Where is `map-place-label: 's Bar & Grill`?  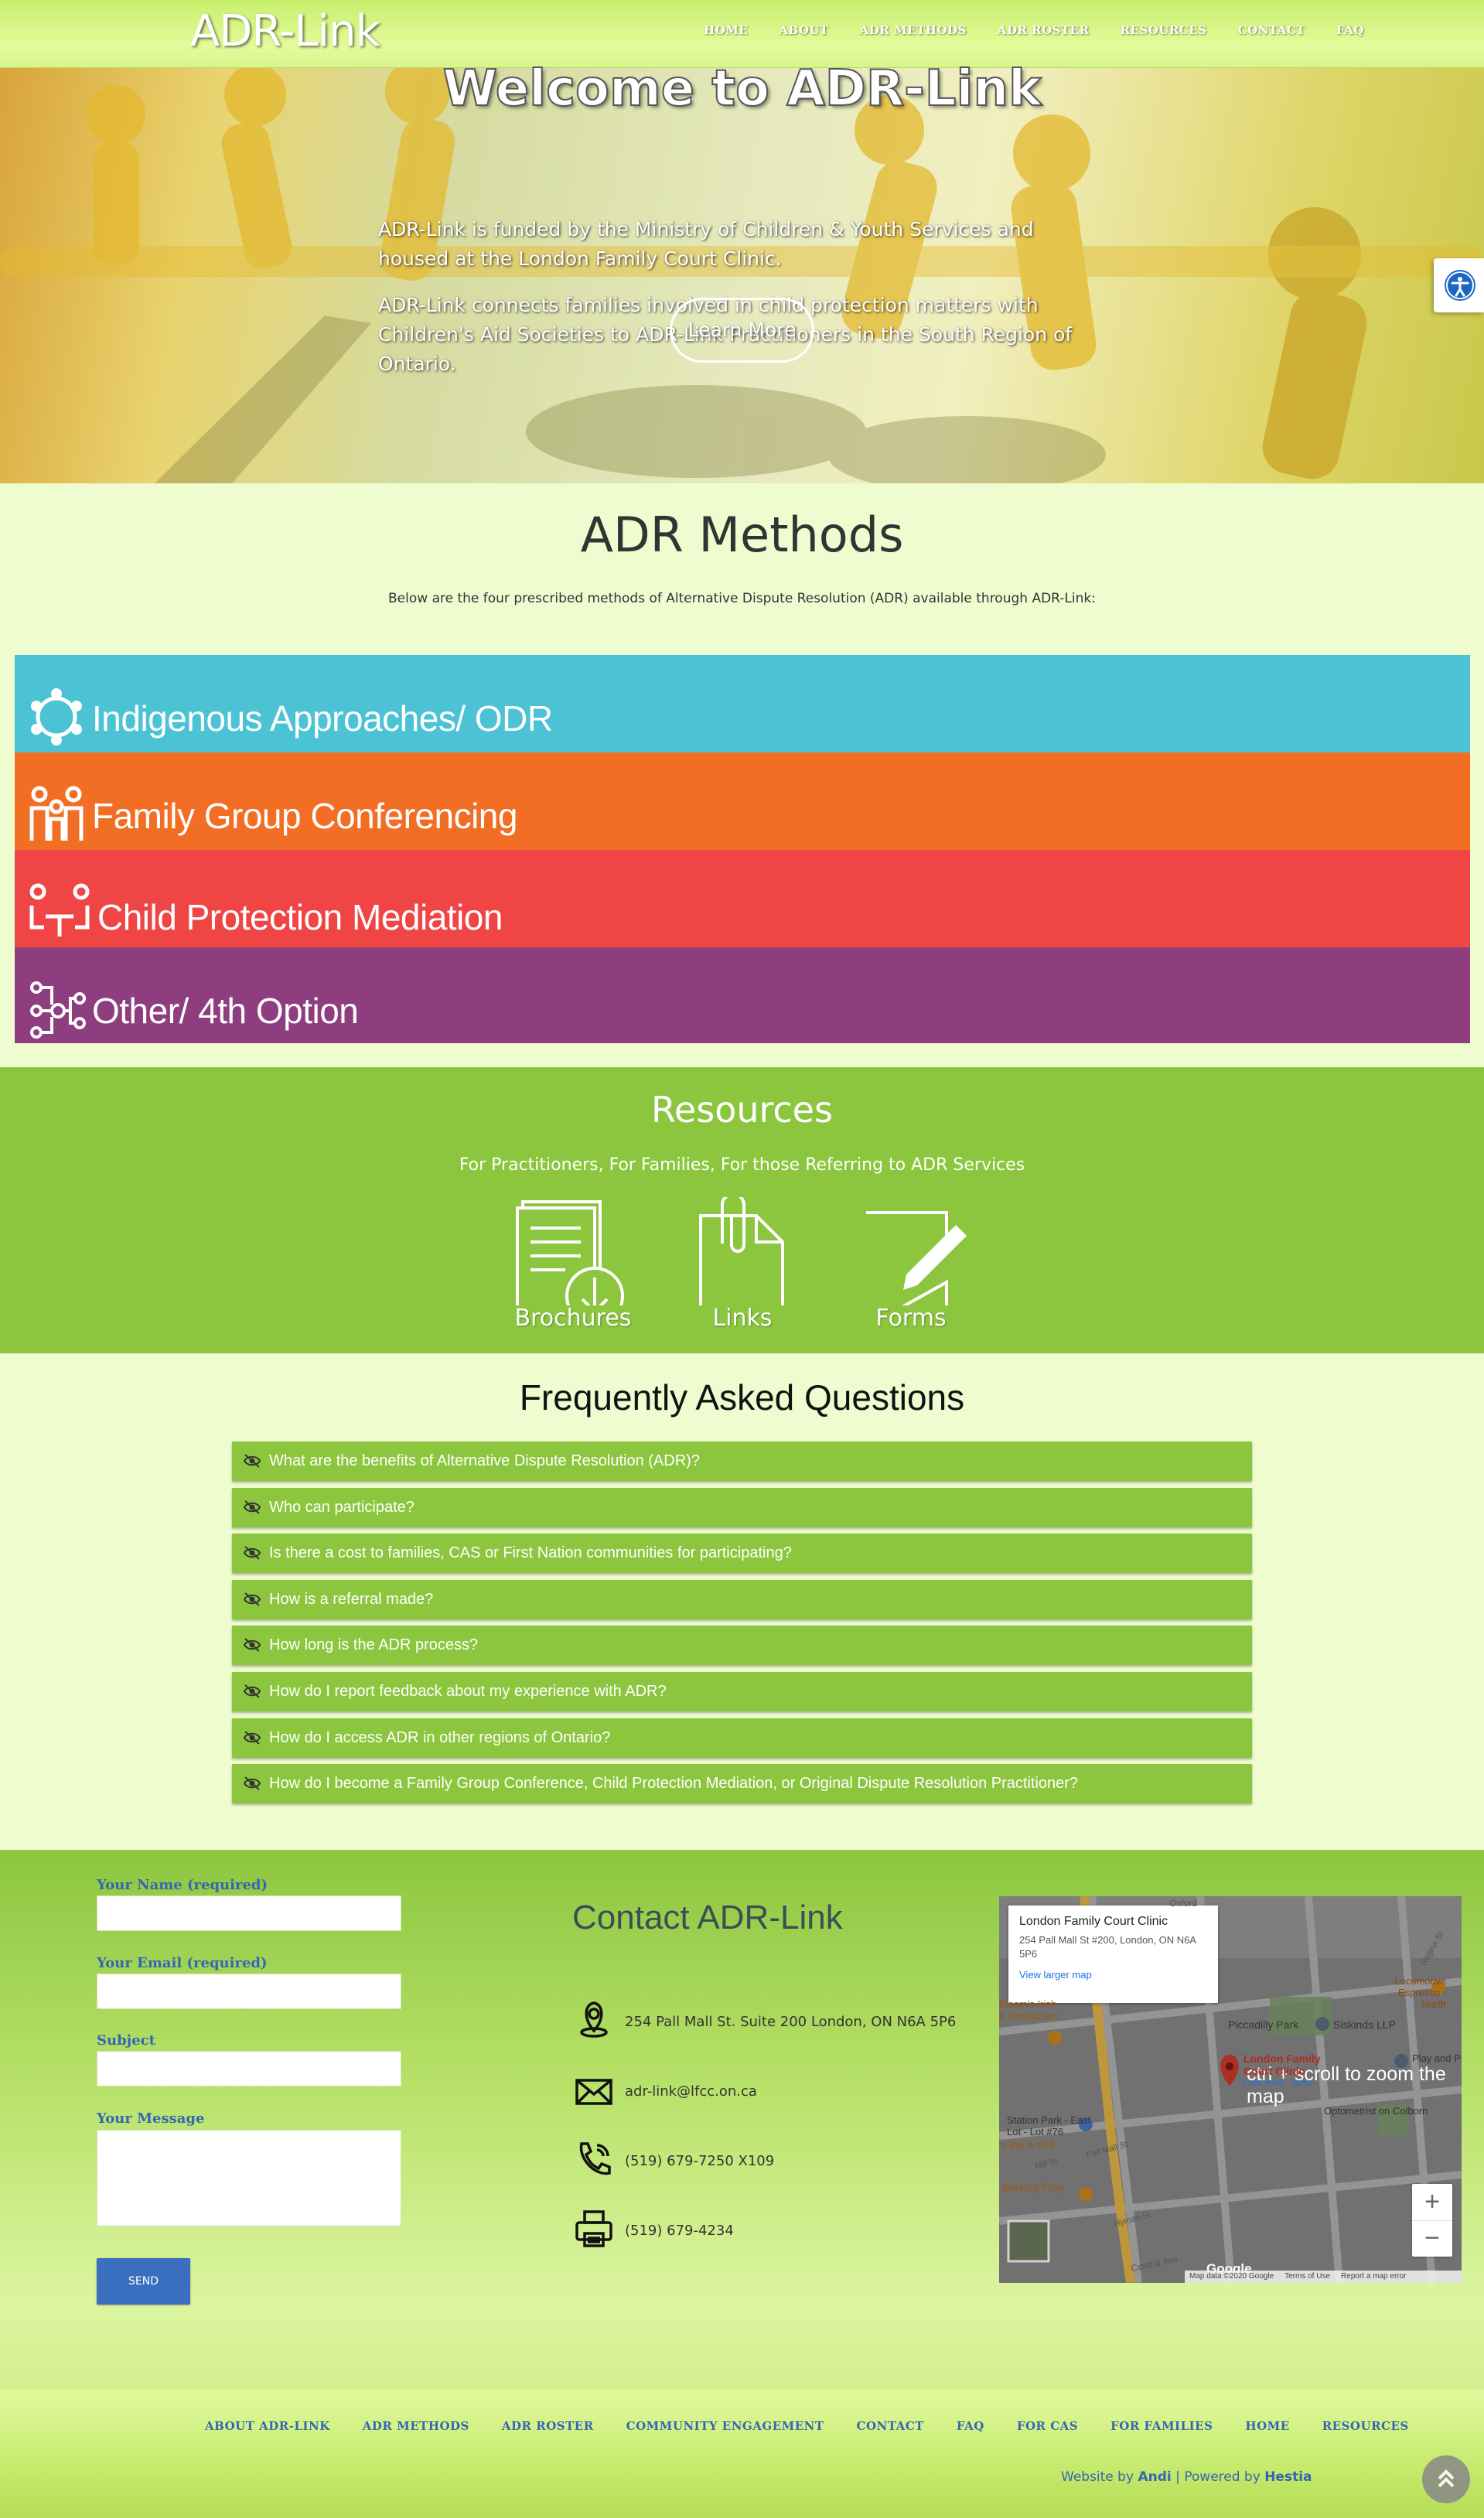
map-place-label: 's Bar & Grill is located at coordinates (1027, 2145).